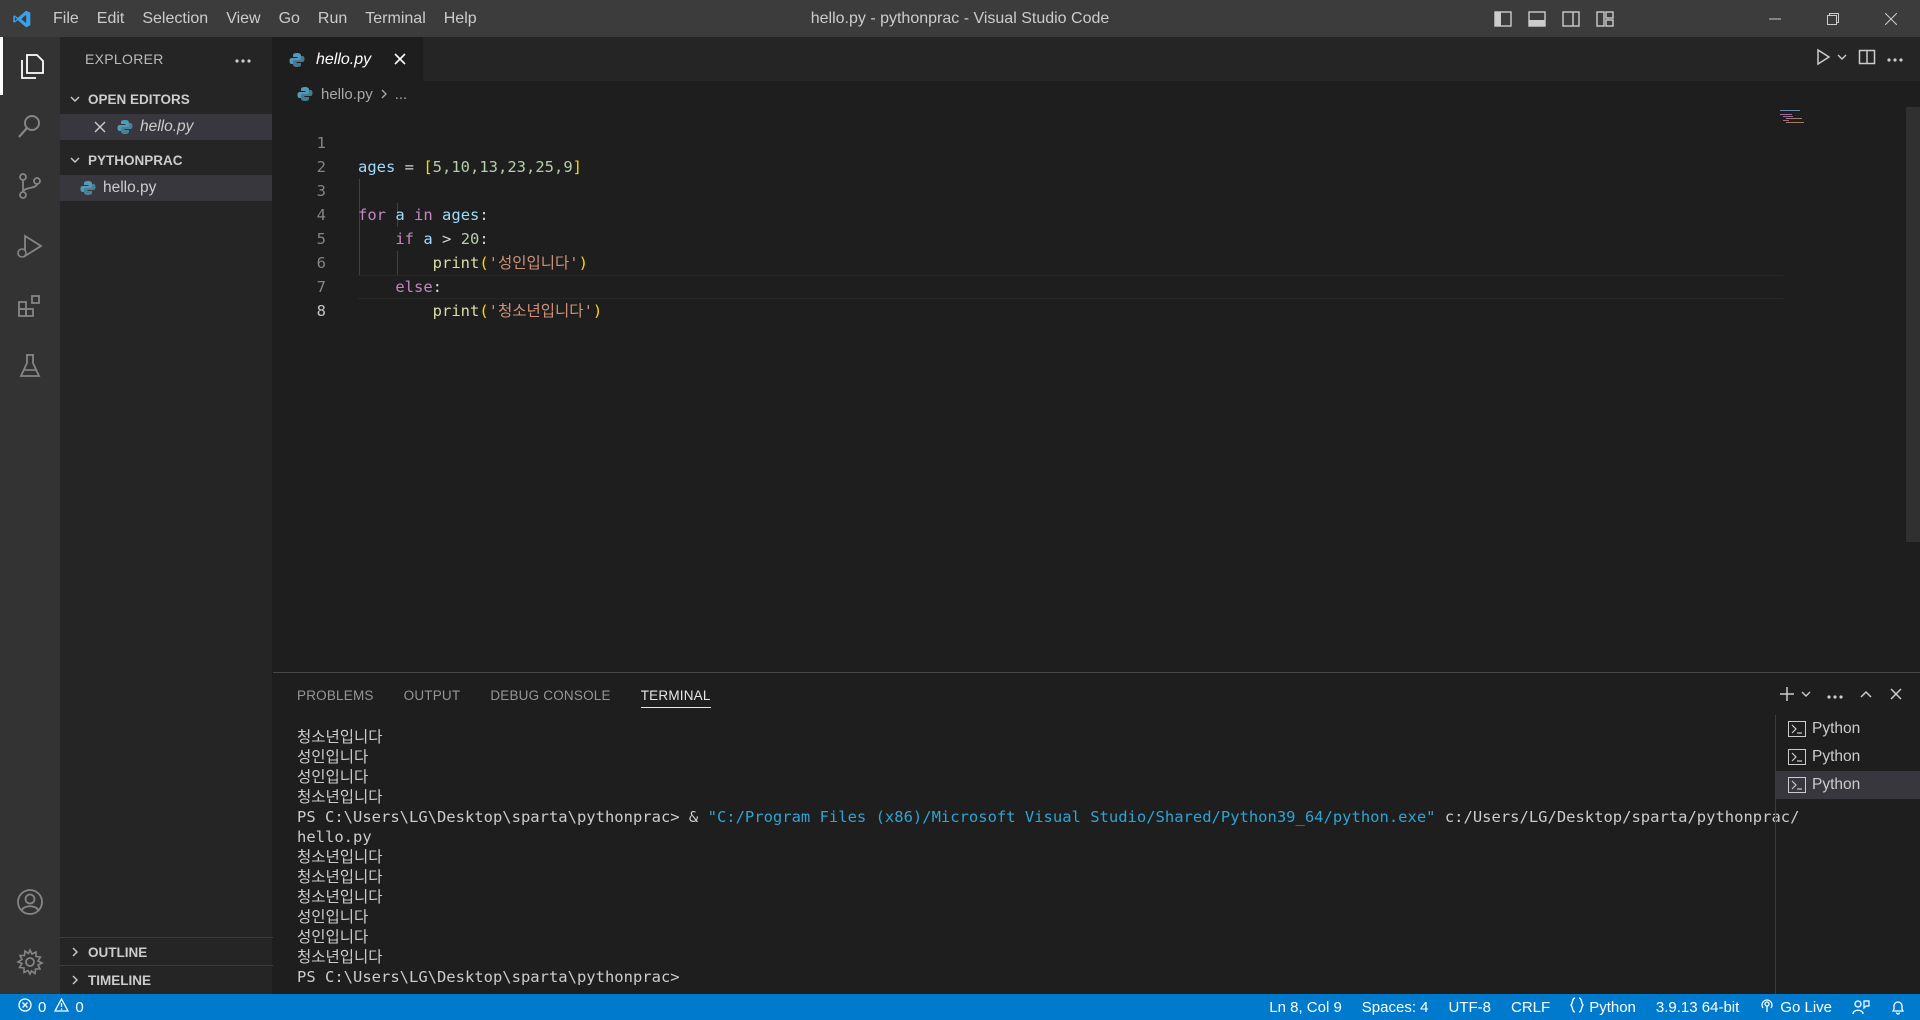 The width and height of the screenshot is (1920, 1020). What do you see at coordinates (1530, 1007) in the screenshot?
I see `line-ending: CRLF` at bounding box center [1530, 1007].